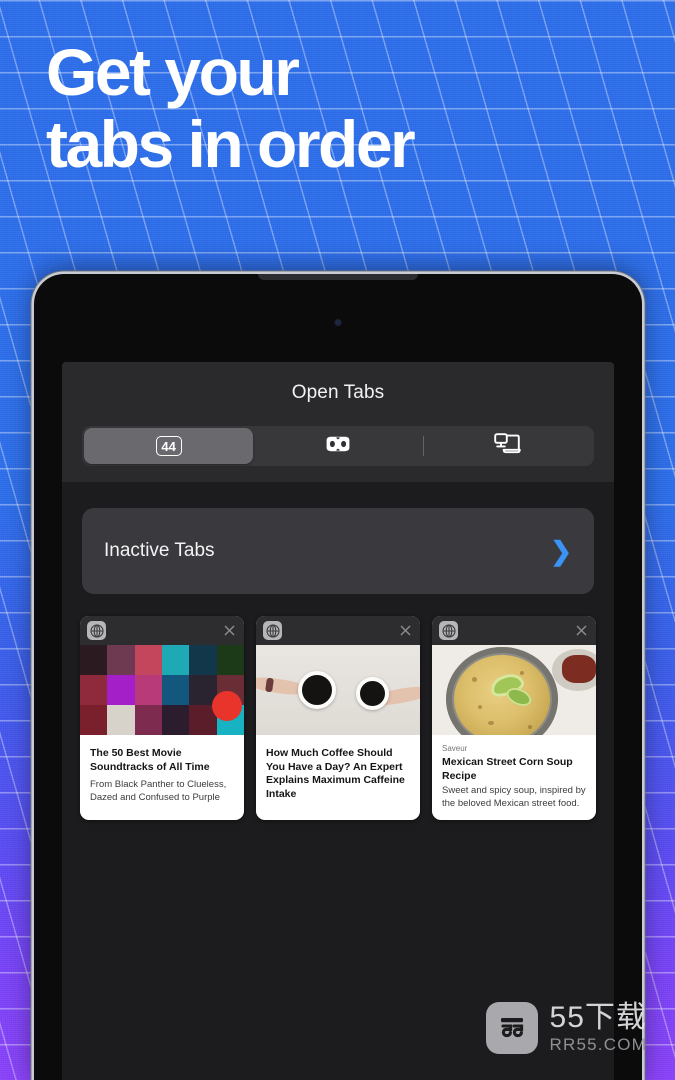  I want to click on private-mask-icon, so click(338, 446).